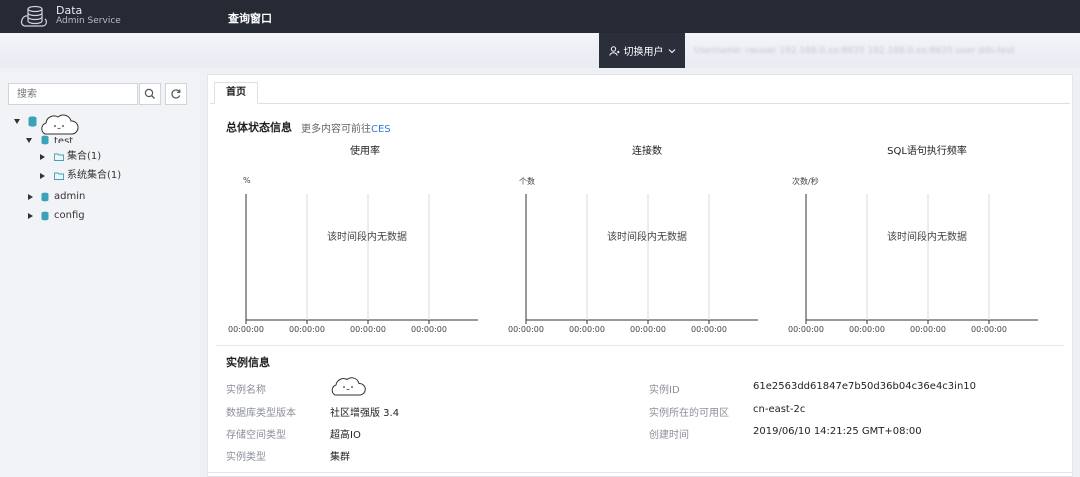 Image resolution: width=1080 pixels, height=477 pixels. What do you see at coordinates (927, 151) in the screenshot?
I see `chart-title-sql-frequency: SQL语句执行频率` at bounding box center [927, 151].